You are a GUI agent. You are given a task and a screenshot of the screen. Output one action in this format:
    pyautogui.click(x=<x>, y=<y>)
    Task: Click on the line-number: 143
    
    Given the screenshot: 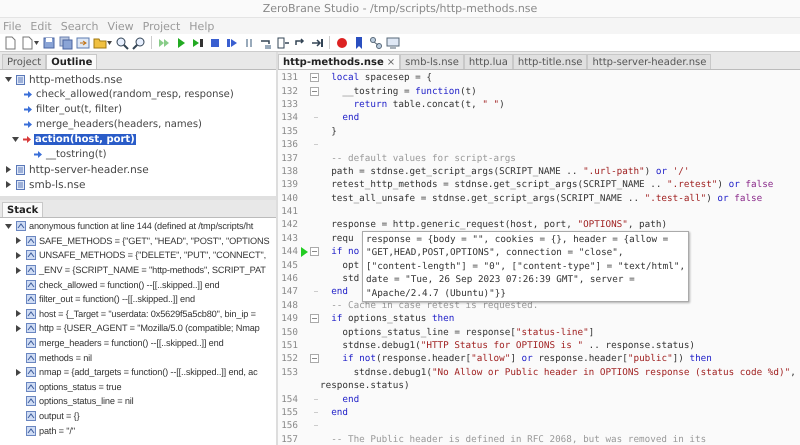 What is the action you would take?
    pyautogui.click(x=289, y=238)
    